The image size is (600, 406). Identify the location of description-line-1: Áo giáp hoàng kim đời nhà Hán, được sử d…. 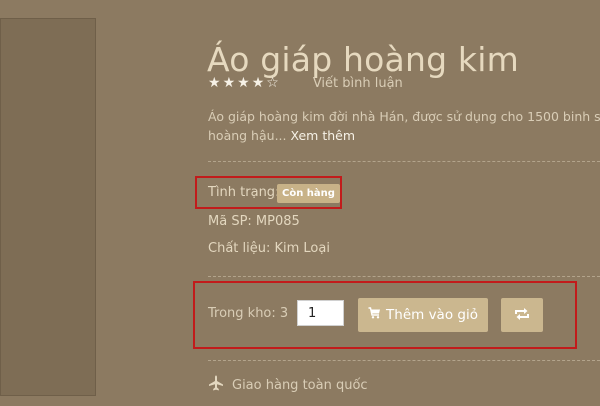
(404, 116).